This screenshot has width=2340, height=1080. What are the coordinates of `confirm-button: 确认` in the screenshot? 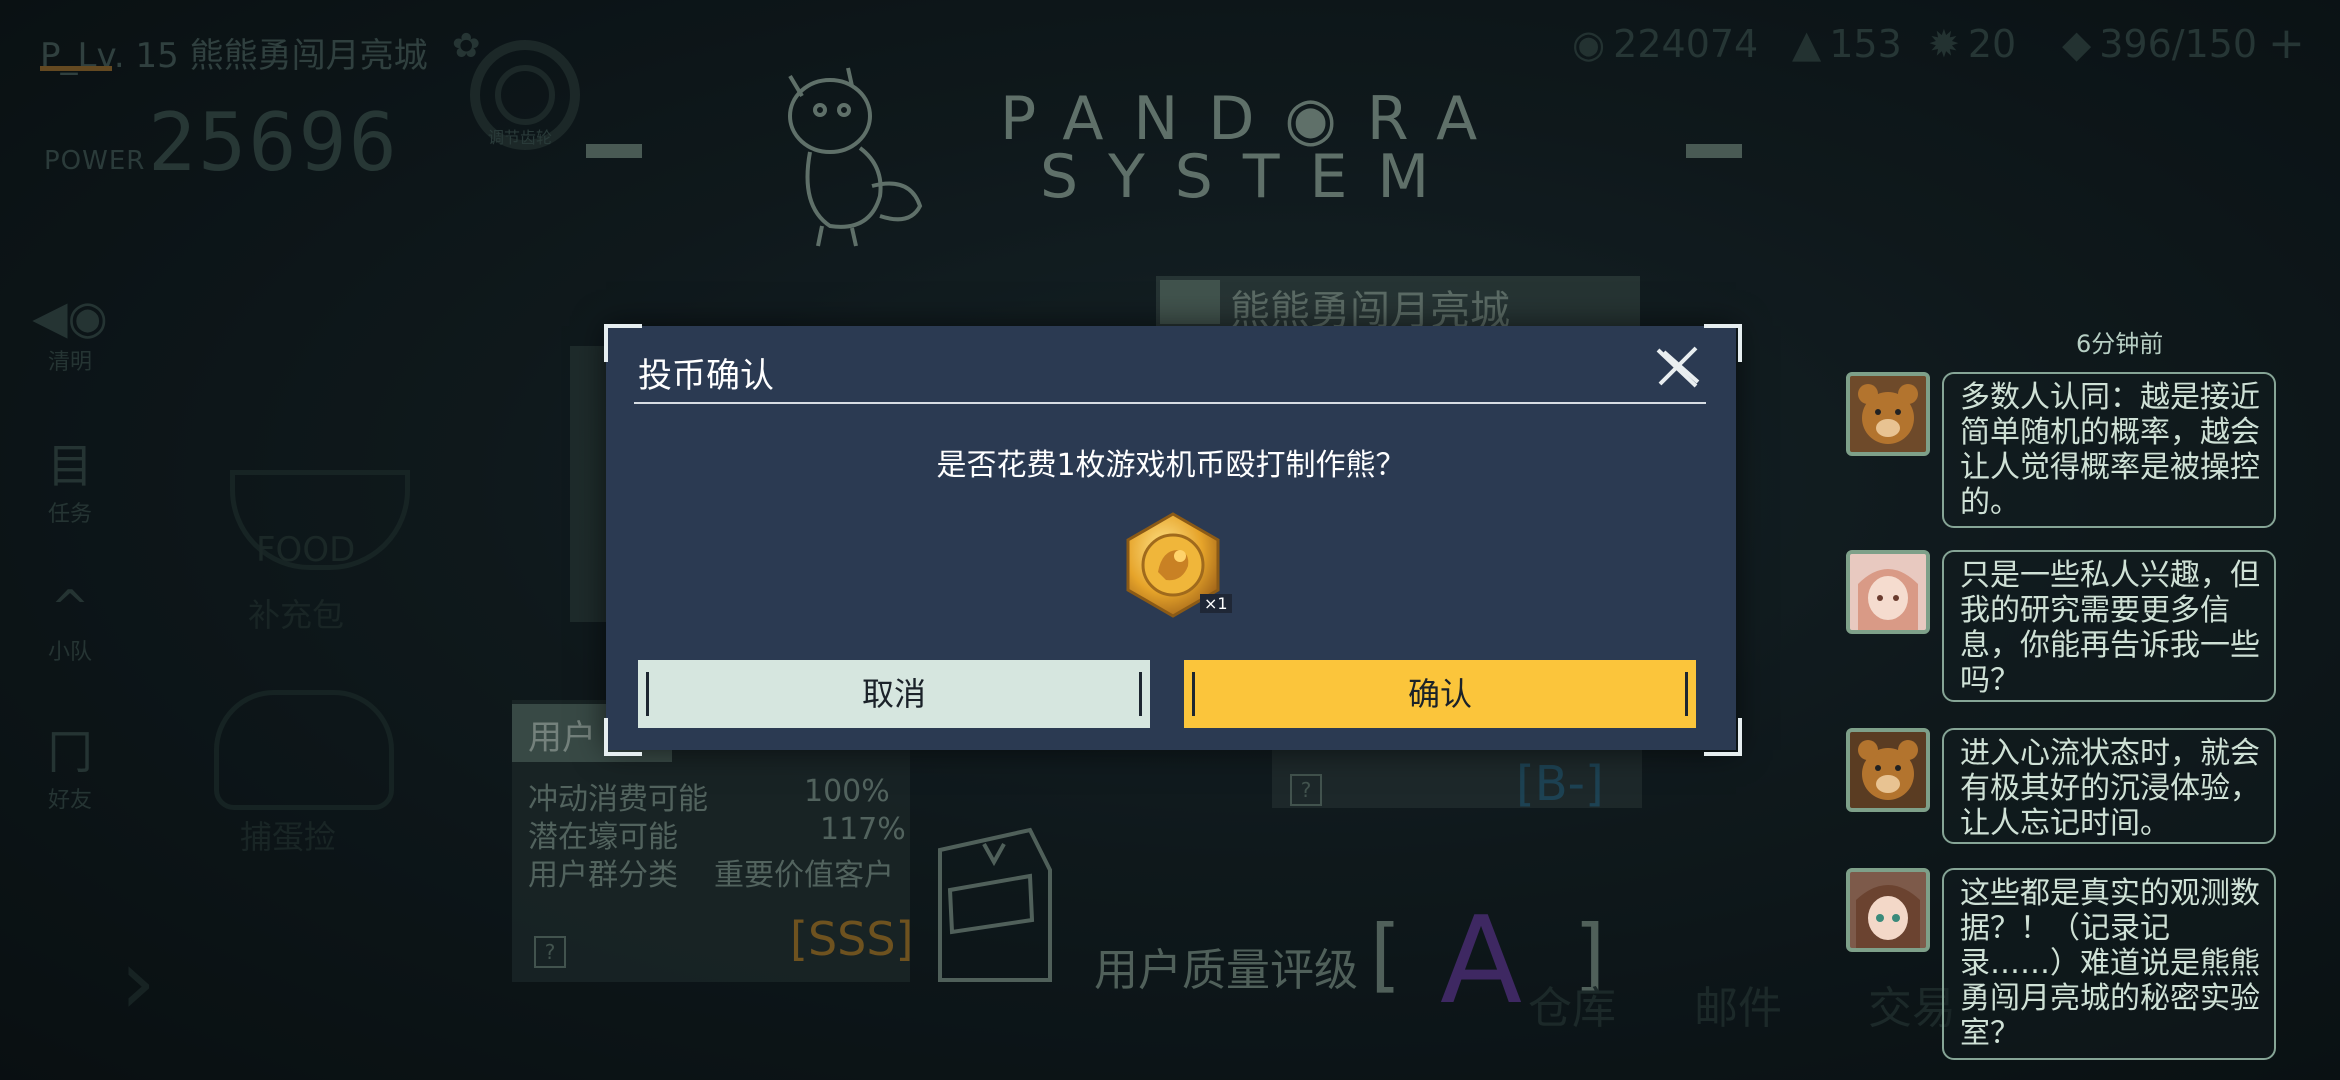 It's located at (1440, 694).